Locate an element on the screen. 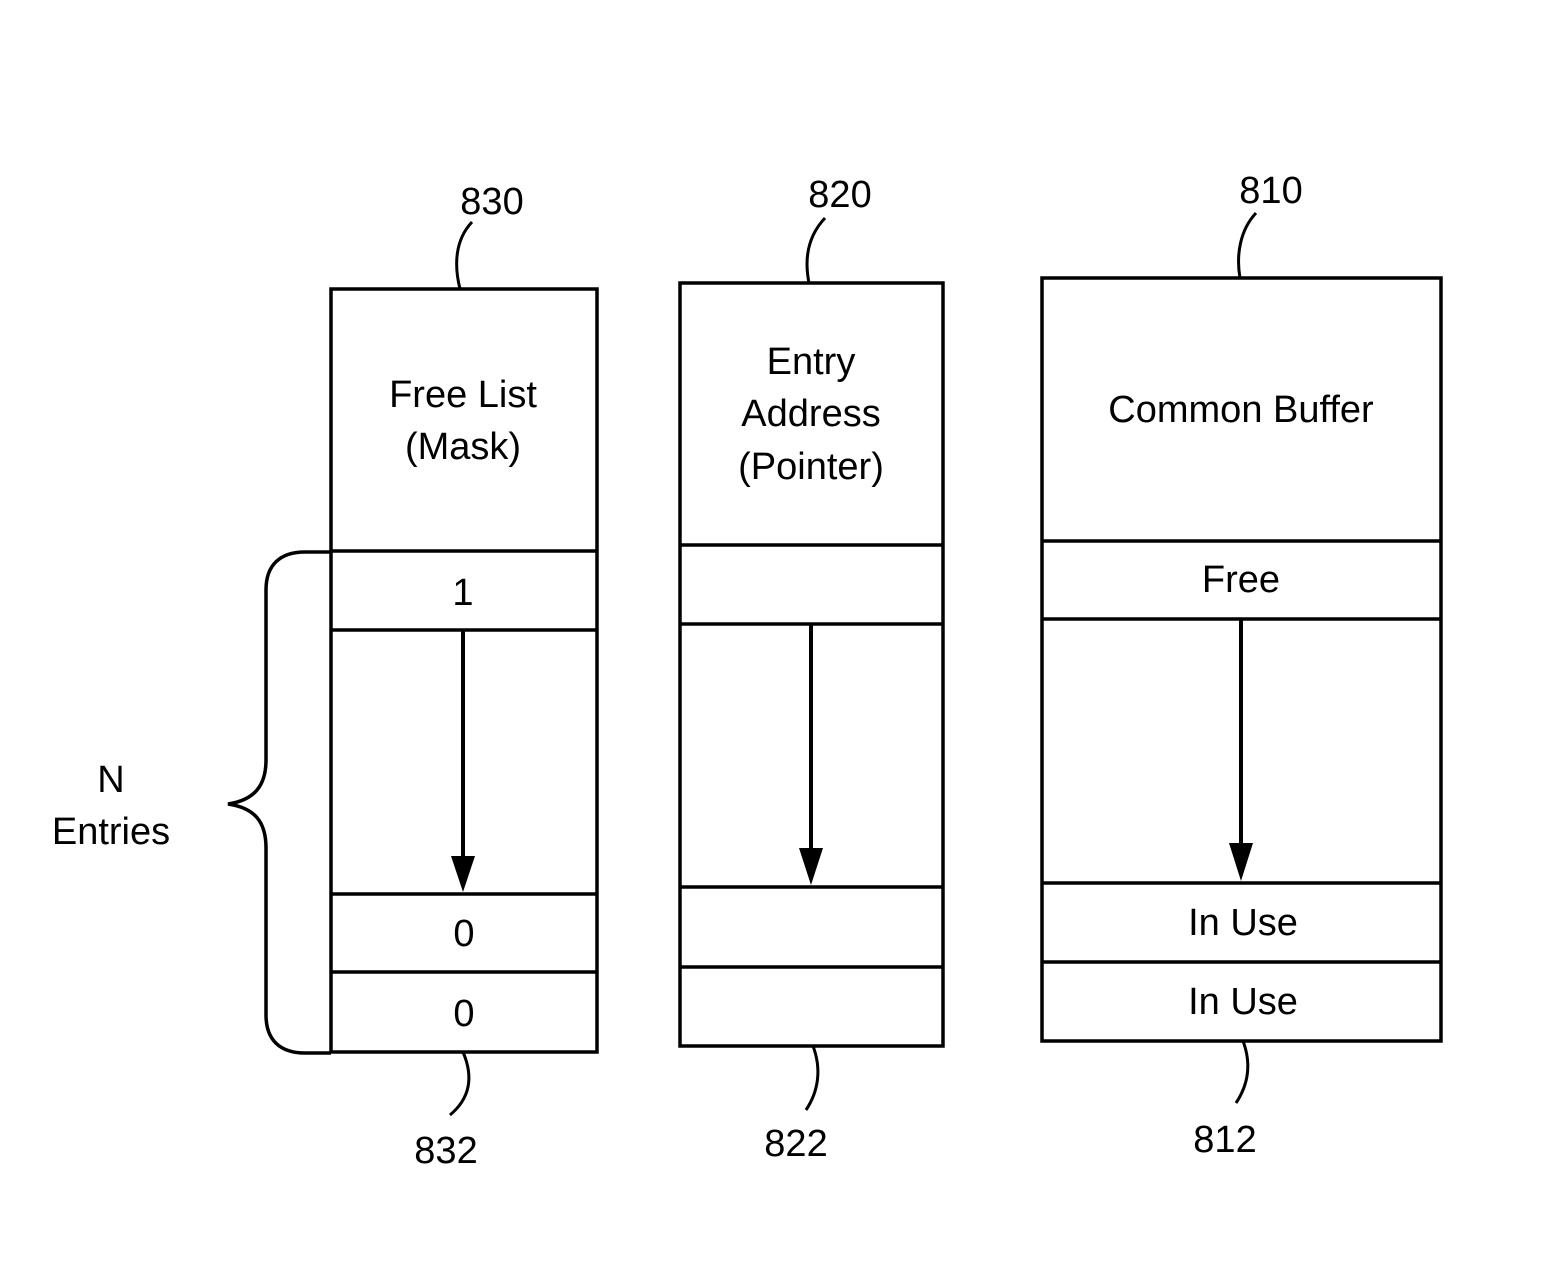 The height and width of the screenshot is (1268, 1562). brace-label-line-1: N is located at coordinates (110, 780).